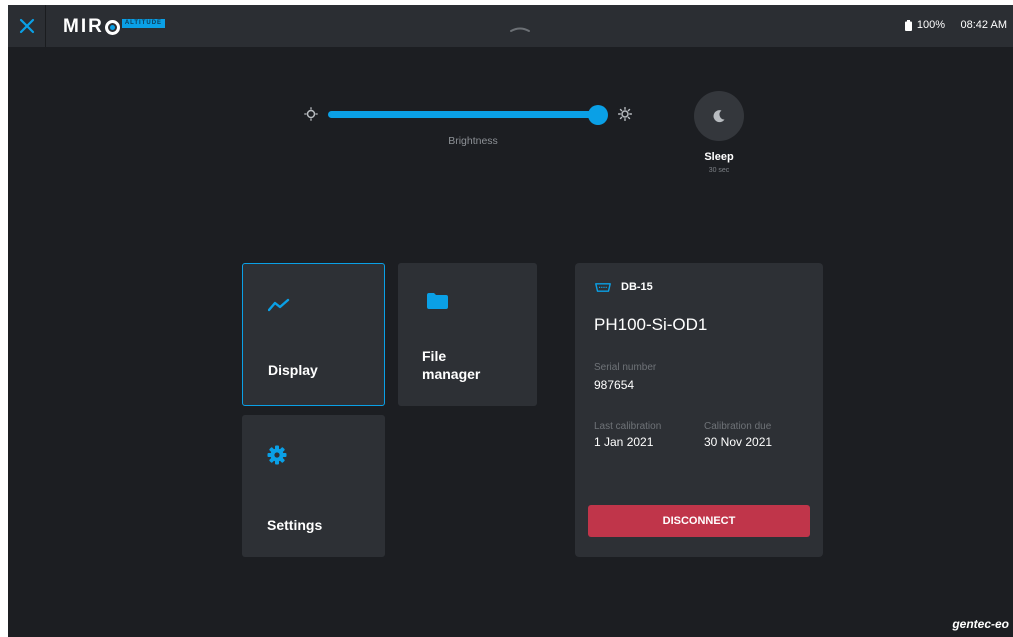 This screenshot has width=1013, height=637. Describe the element at coordinates (625, 367) in the screenshot. I see `serial-number-label: Serial number` at that location.